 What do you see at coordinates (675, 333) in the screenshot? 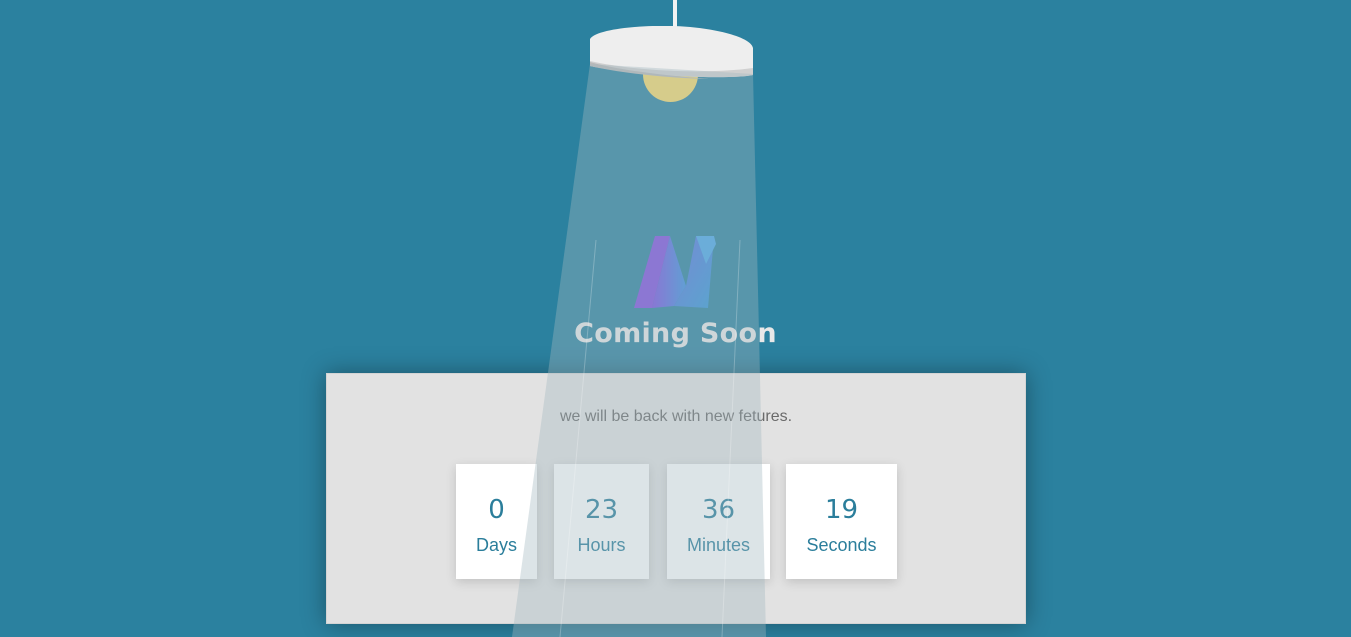
I see `page-title: Coming Soon` at bounding box center [675, 333].